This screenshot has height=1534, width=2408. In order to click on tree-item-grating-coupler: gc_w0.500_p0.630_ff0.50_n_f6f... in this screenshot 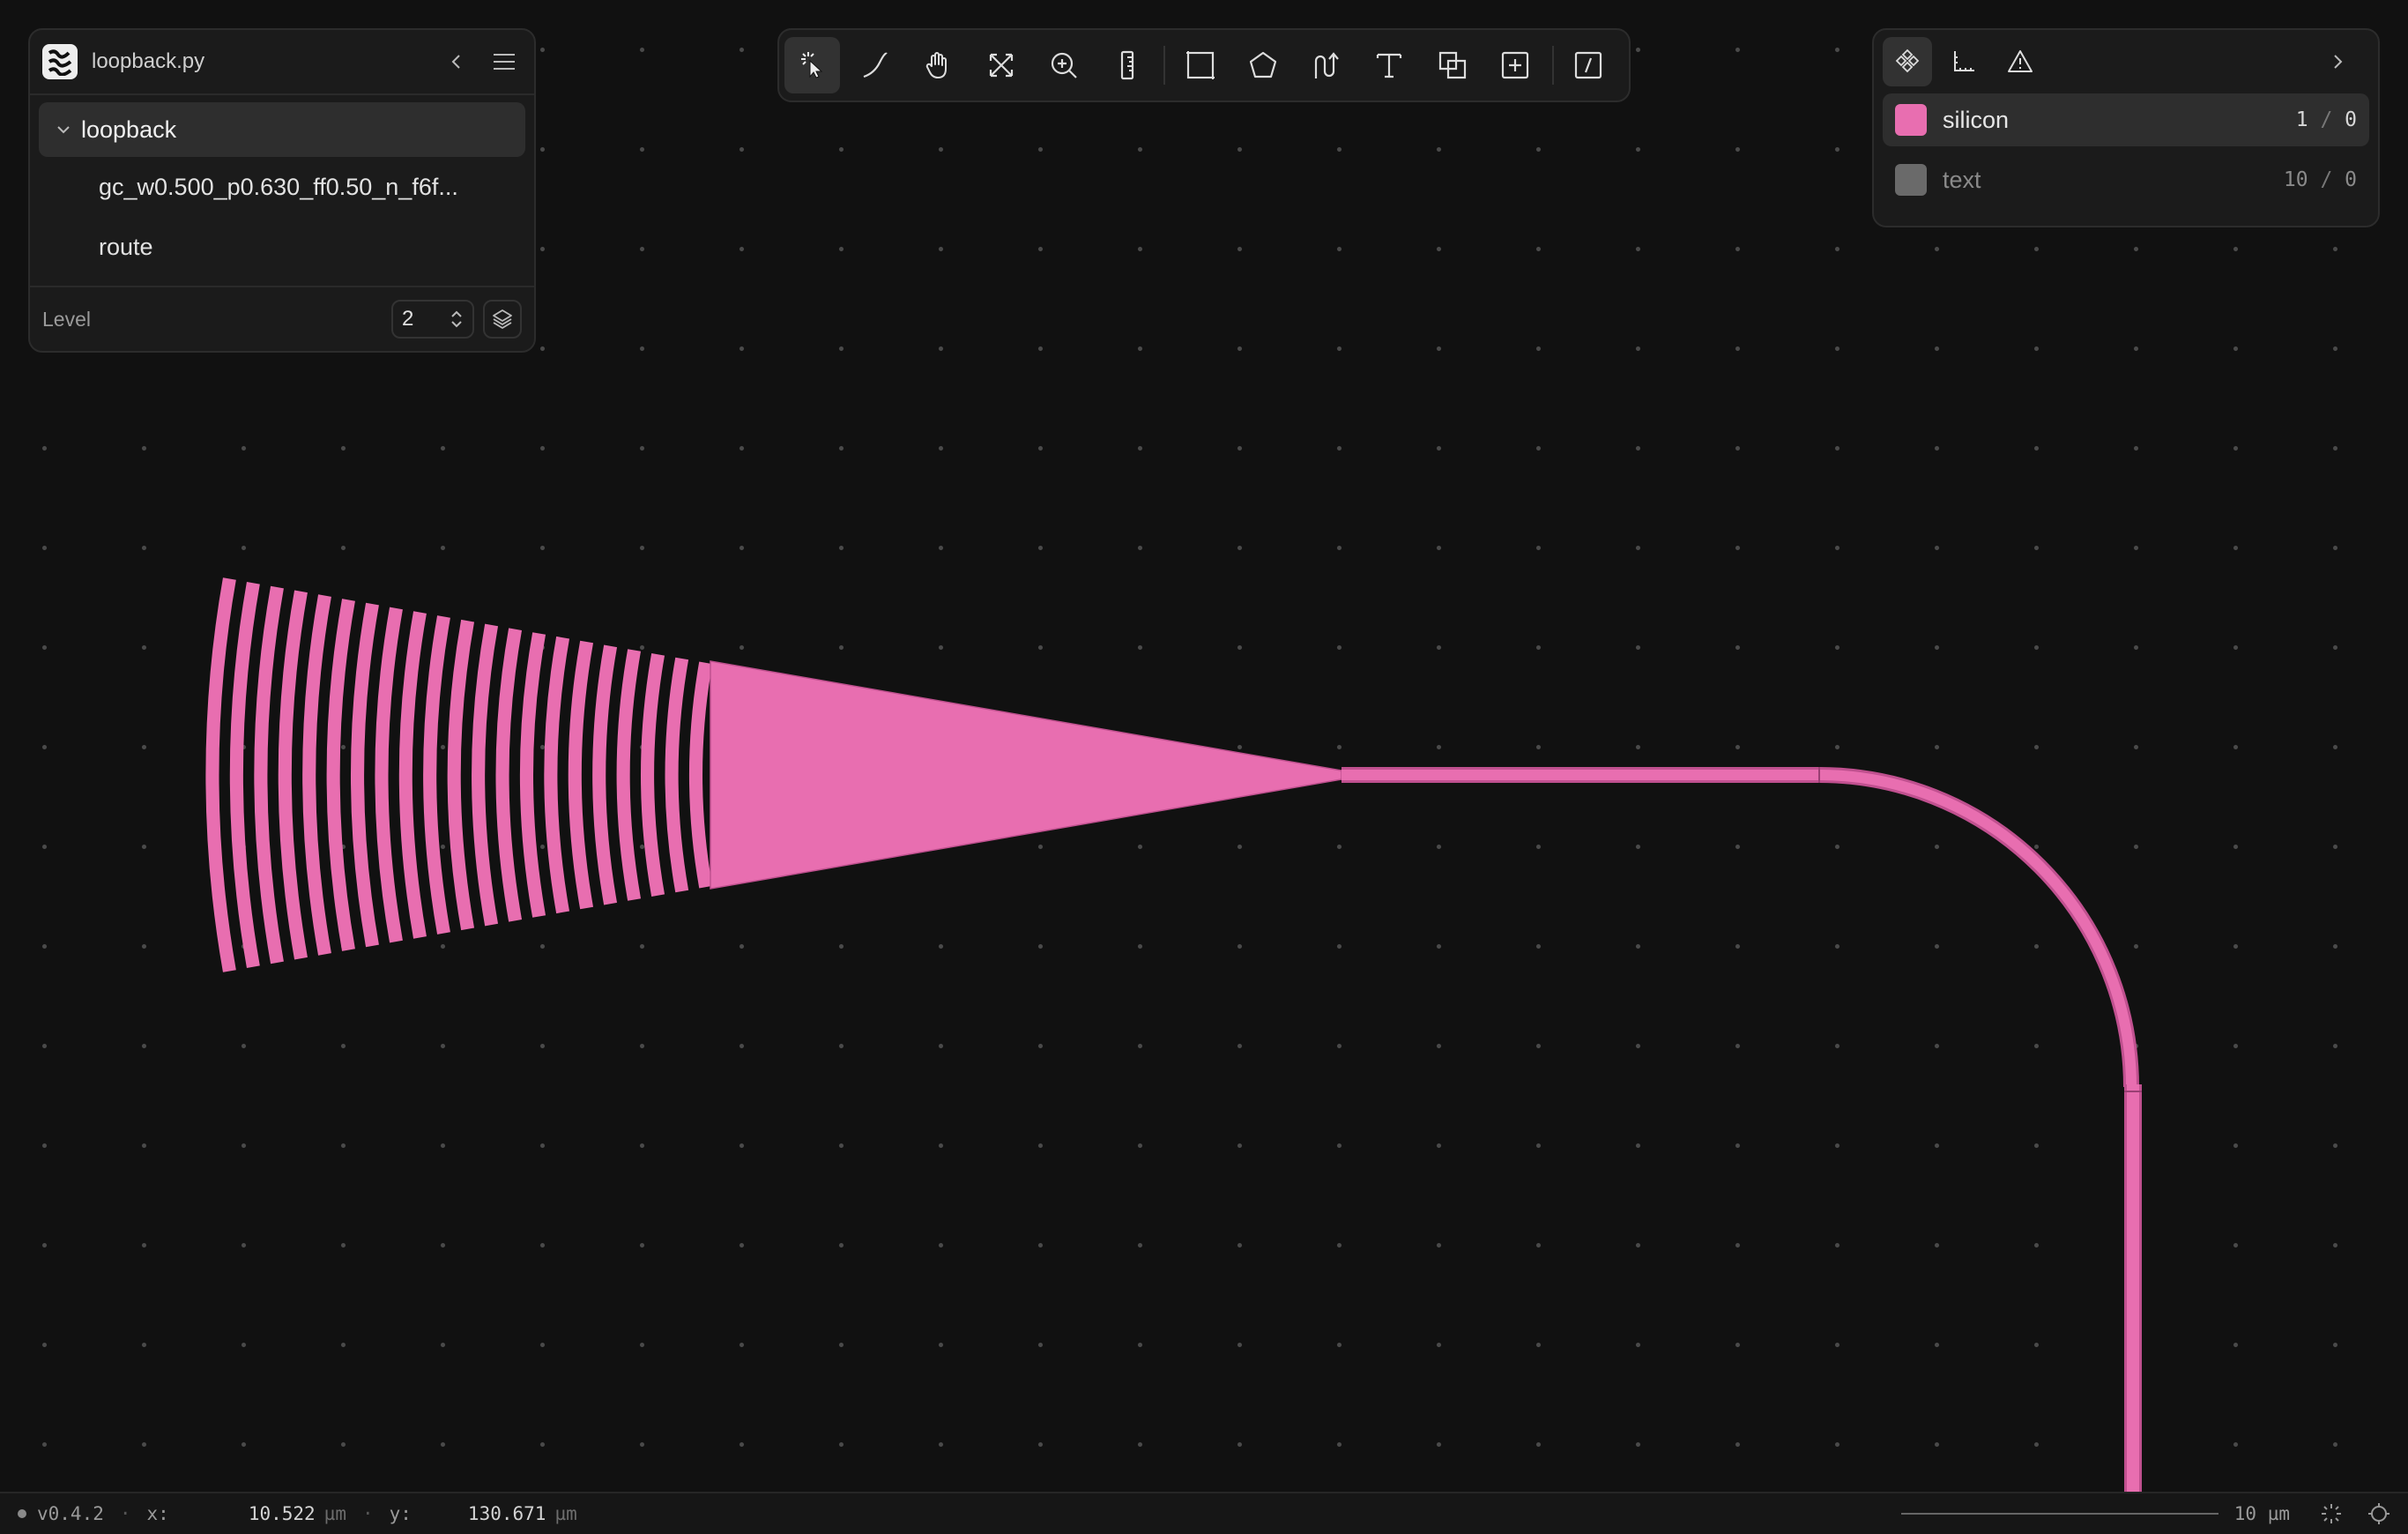, I will do `click(282, 187)`.